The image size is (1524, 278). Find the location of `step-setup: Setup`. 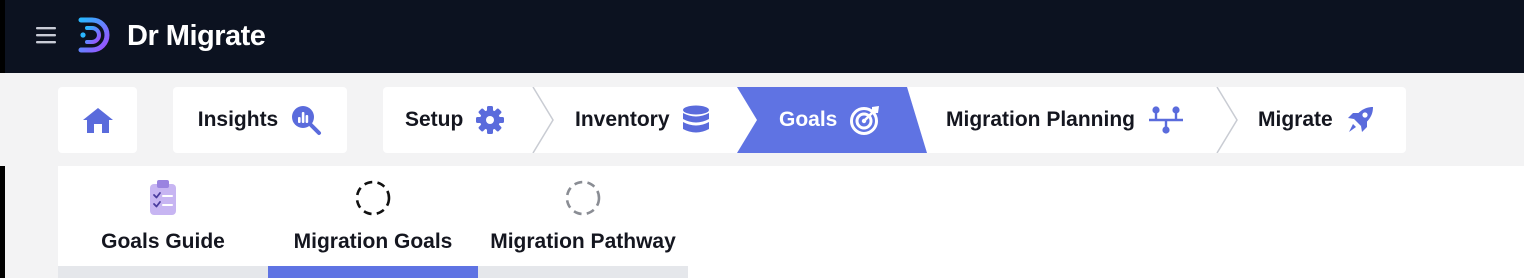

step-setup: Setup is located at coordinates (455, 120).